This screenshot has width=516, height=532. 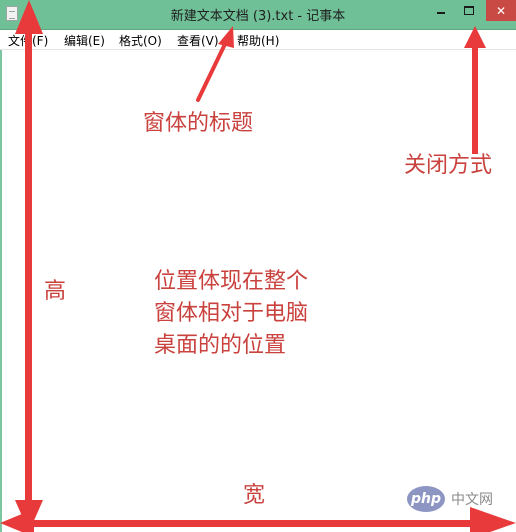 I want to click on close-icon: ✕, so click(x=501, y=10).